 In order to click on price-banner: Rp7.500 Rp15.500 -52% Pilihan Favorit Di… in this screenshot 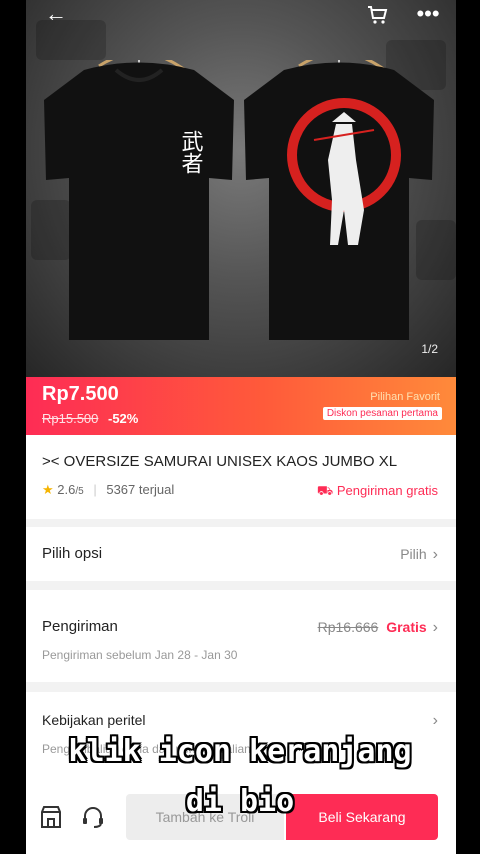, I will do `click(241, 406)`.